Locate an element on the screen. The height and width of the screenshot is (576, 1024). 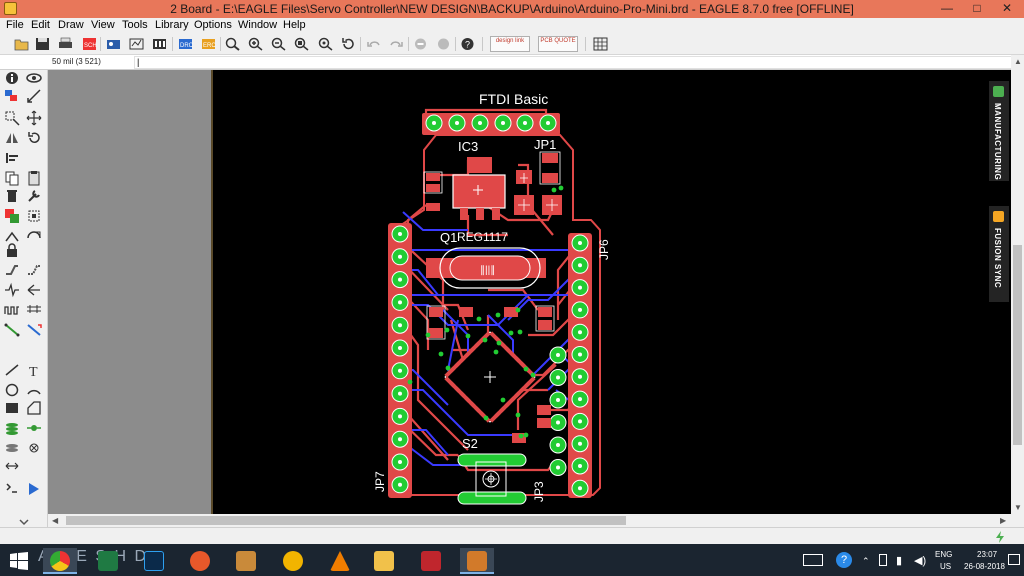
circle-icon is located at coordinates (12, 390).